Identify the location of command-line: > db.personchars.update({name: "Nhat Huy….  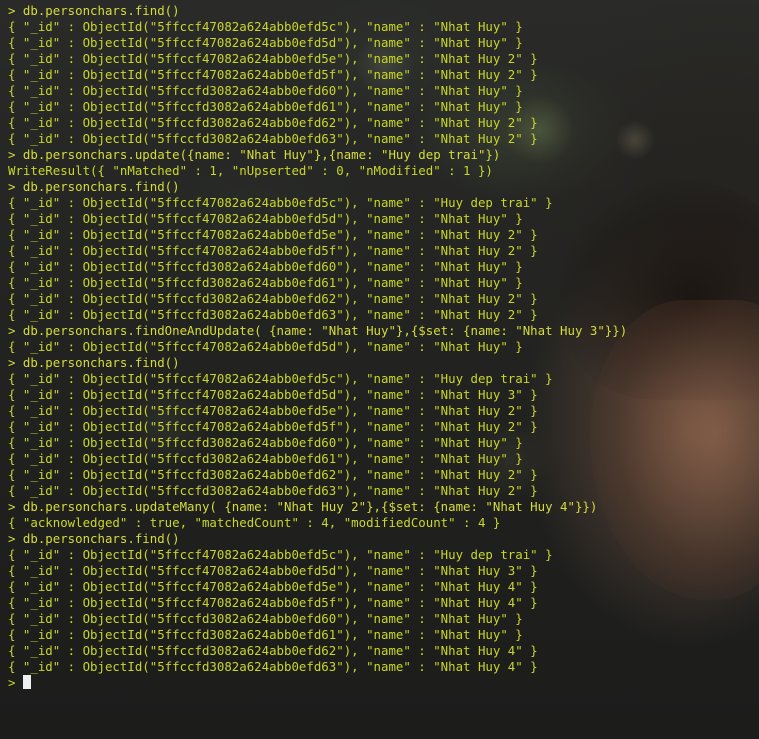
(254, 154).